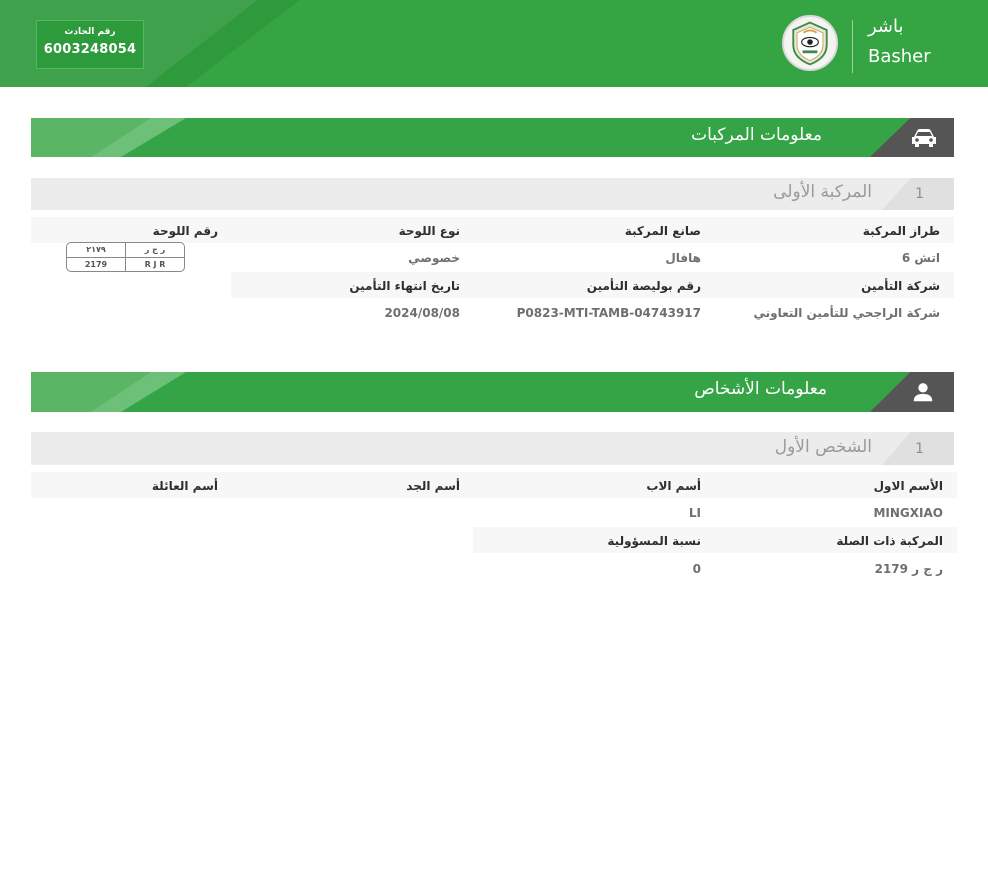 This screenshot has width=988, height=872. What do you see at coordinates (852, 46) in the screenshot?
I see `header-divider` at bounding box center [852, 46].